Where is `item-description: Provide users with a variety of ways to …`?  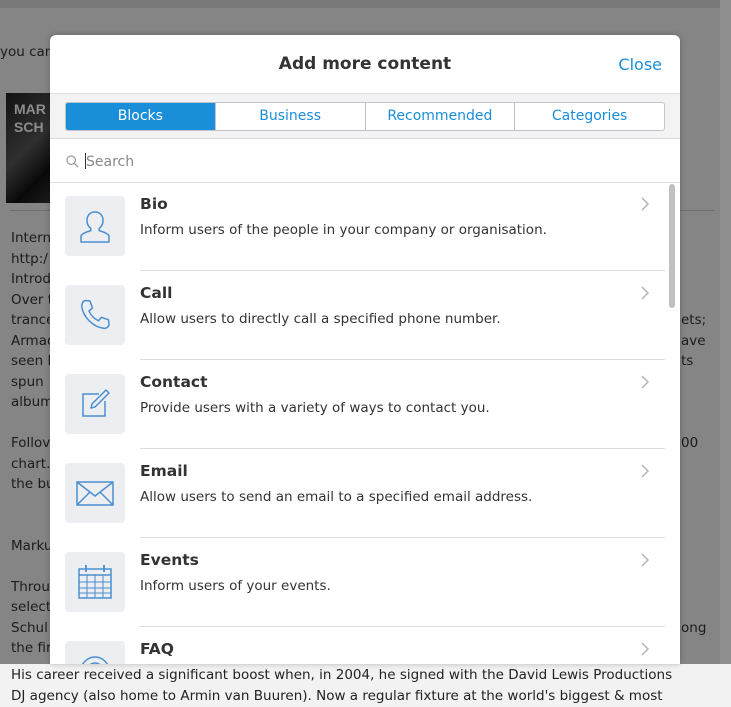
item-description: Provide users with a variety of ways to … is located at coordinates (315, 408).